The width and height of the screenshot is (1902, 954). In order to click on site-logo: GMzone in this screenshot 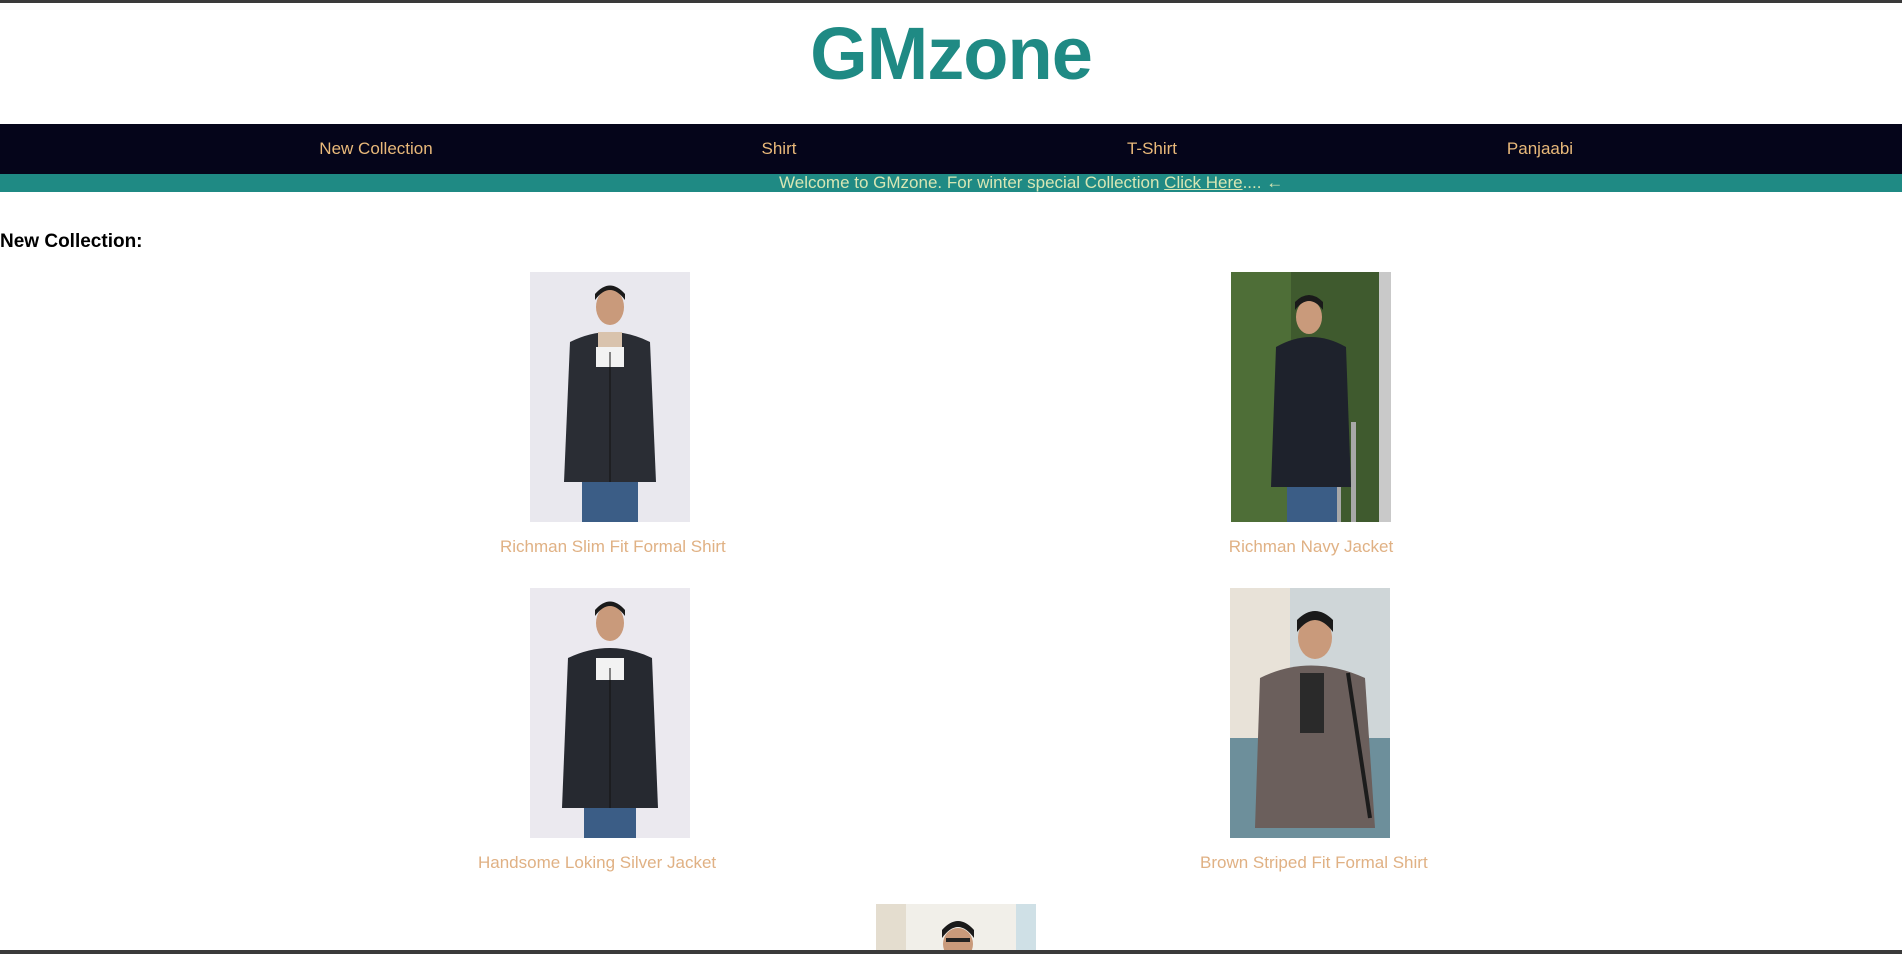, I will do `click(951, 54)`.